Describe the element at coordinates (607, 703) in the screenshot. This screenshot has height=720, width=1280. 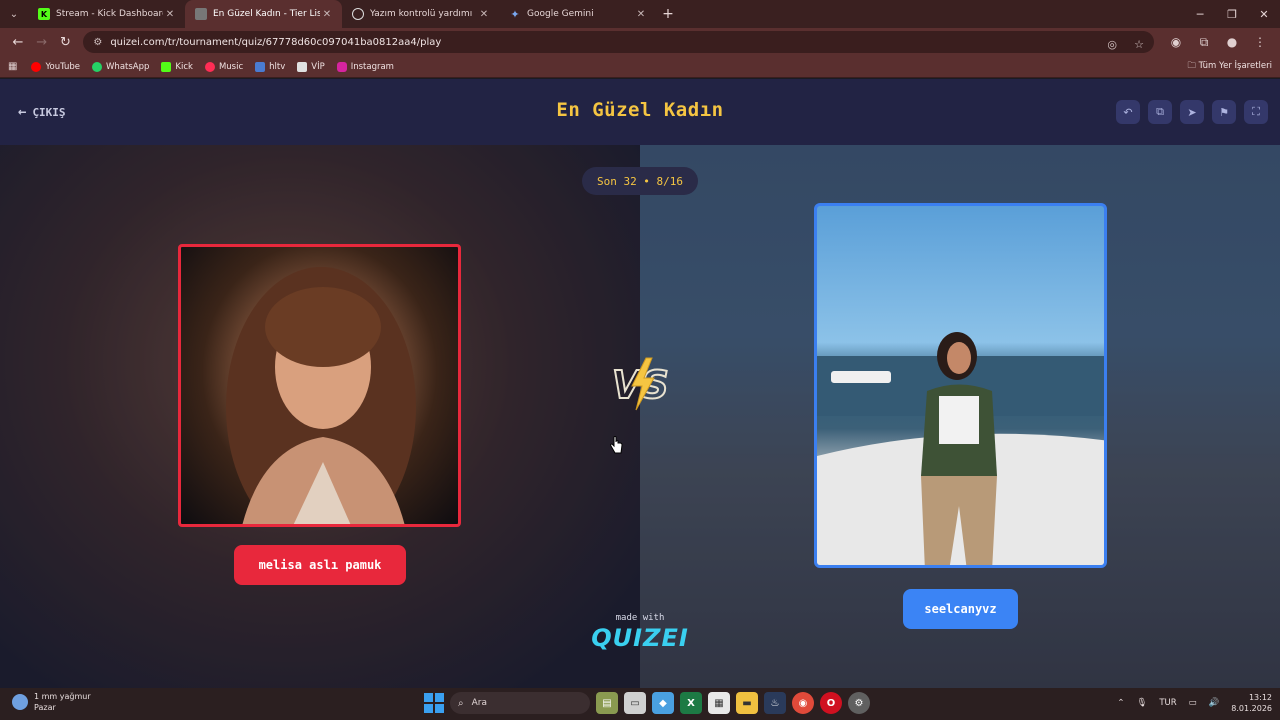
I see `widgets-icon: ▤` at that location.